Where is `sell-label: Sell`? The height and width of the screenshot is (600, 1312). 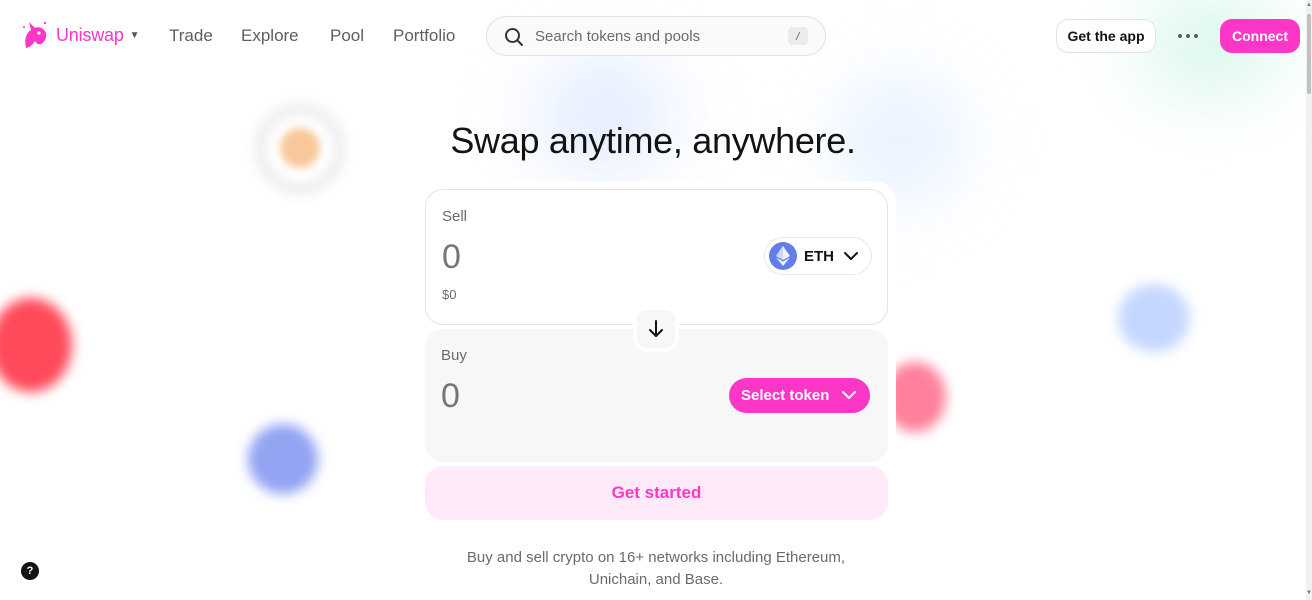
sell-label: Sell is located at coordinates (455, 216).